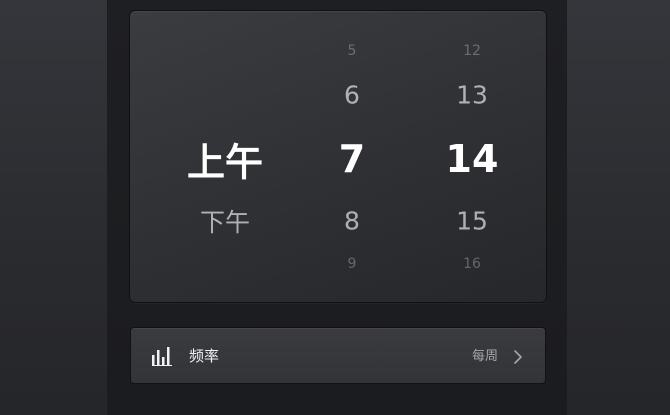 Image resolution: width=670 pixels, height=415 pixels. What do you see at coordinates (162, 356) in the screenshot?
I see `bar-chart-icon` at bounding box center [162, 356].